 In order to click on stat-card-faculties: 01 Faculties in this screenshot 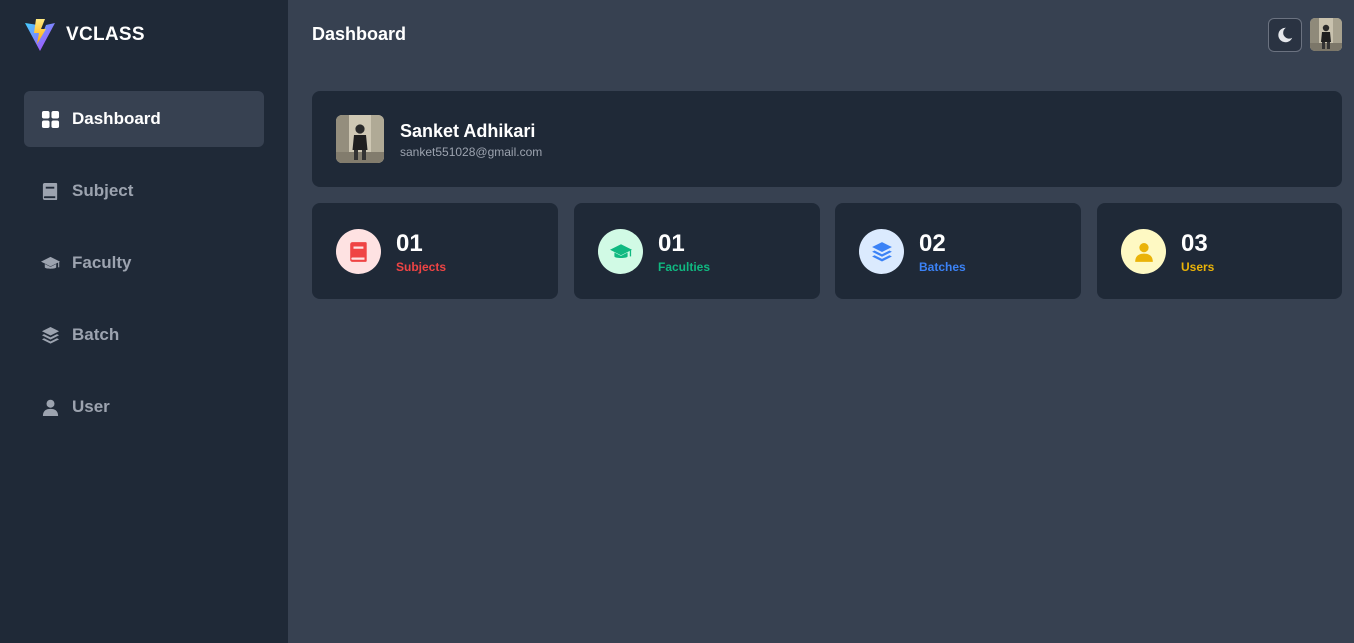, I will do `click(697, 251)`.